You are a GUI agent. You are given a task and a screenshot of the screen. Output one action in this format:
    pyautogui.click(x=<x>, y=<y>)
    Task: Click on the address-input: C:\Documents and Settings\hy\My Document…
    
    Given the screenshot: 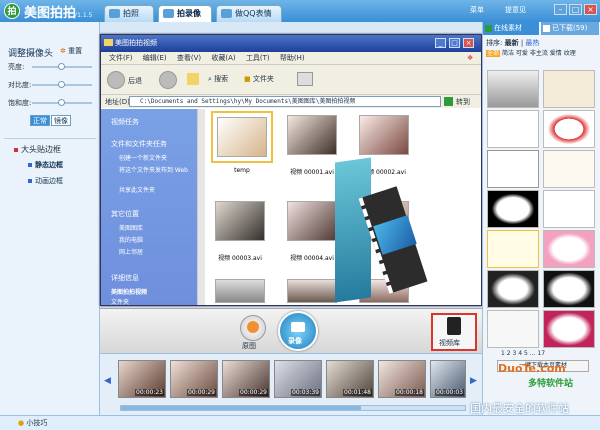 What is the action you would take?
    pyautogui.click(x=285, y=101)
    